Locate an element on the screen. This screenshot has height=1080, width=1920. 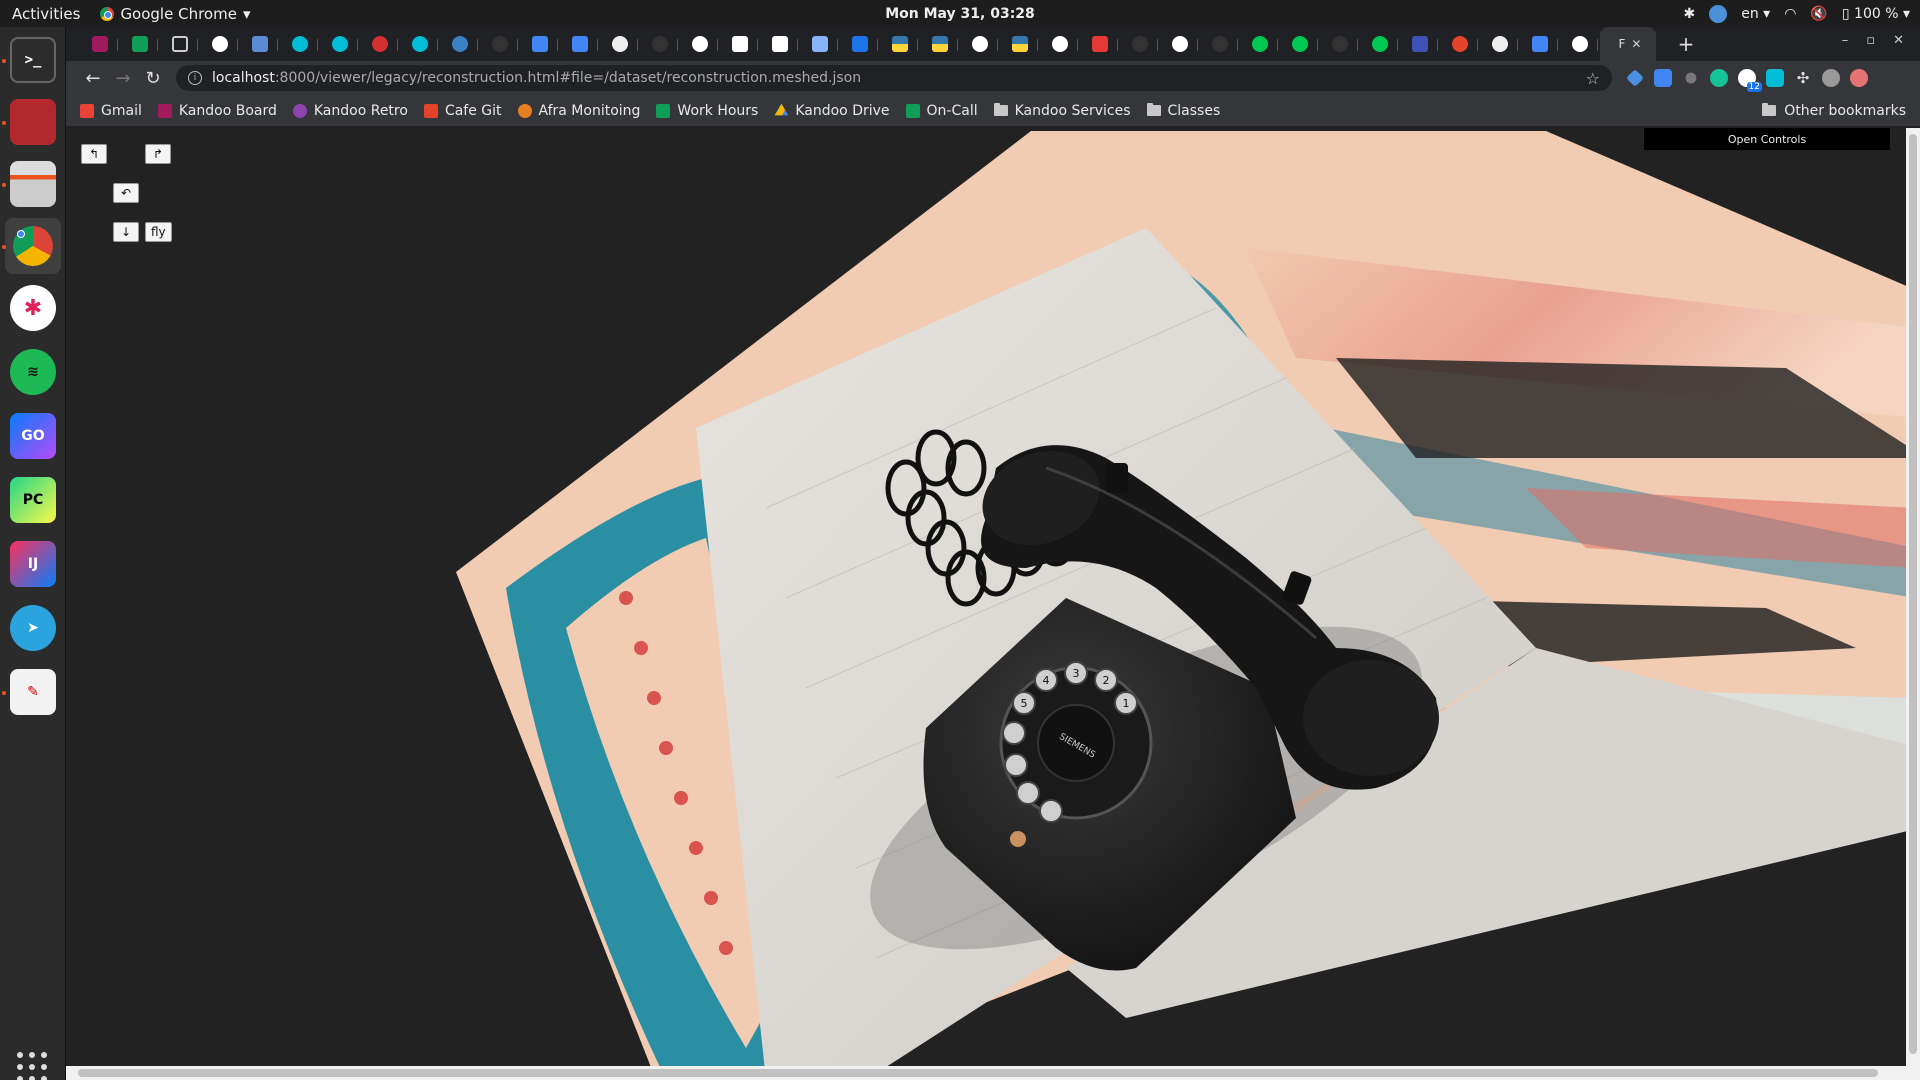
battery-indicator: ▯ 100 % ▾ is located at coordinates (1876, 14).